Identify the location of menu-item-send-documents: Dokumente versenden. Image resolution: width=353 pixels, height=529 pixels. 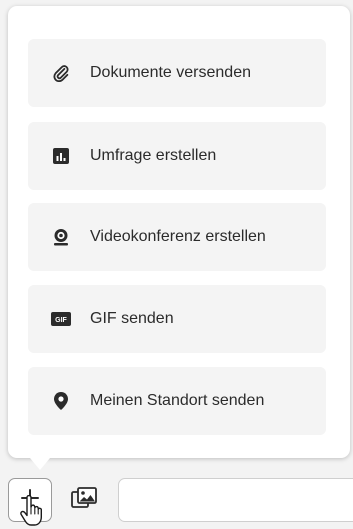
(177, 73).